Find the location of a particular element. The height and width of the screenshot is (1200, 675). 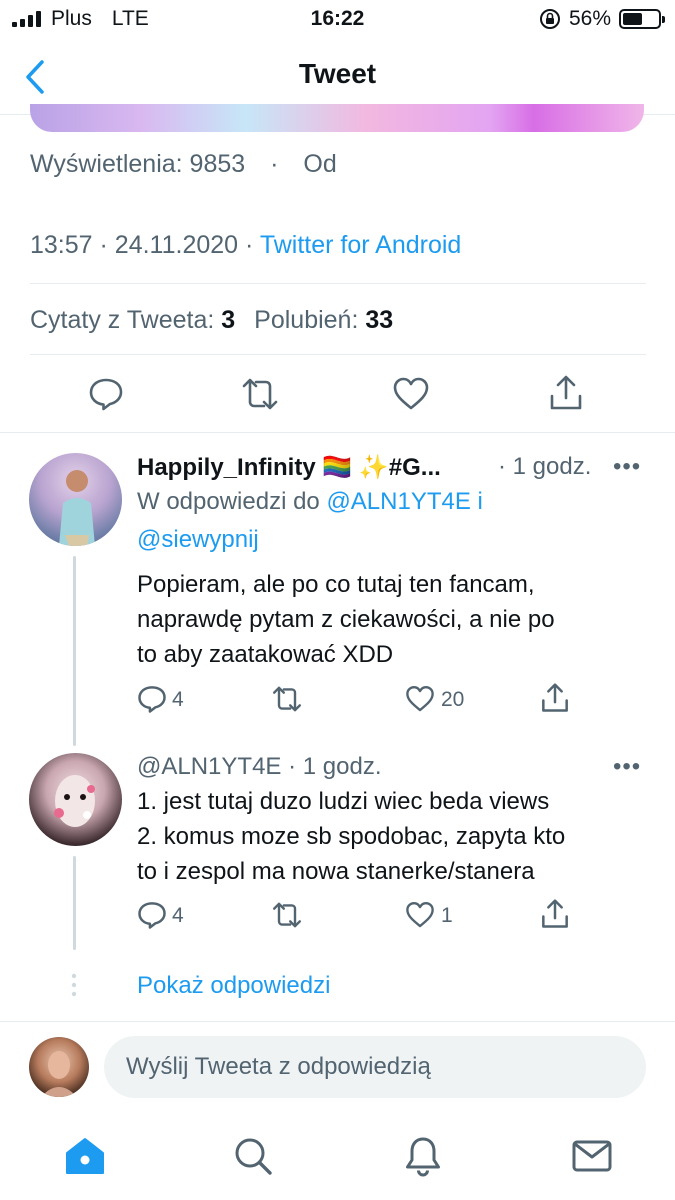

reply-compose-placeholder: Wyślij Tweeta z odpowiedzią is located at coordinates (278, 1066).